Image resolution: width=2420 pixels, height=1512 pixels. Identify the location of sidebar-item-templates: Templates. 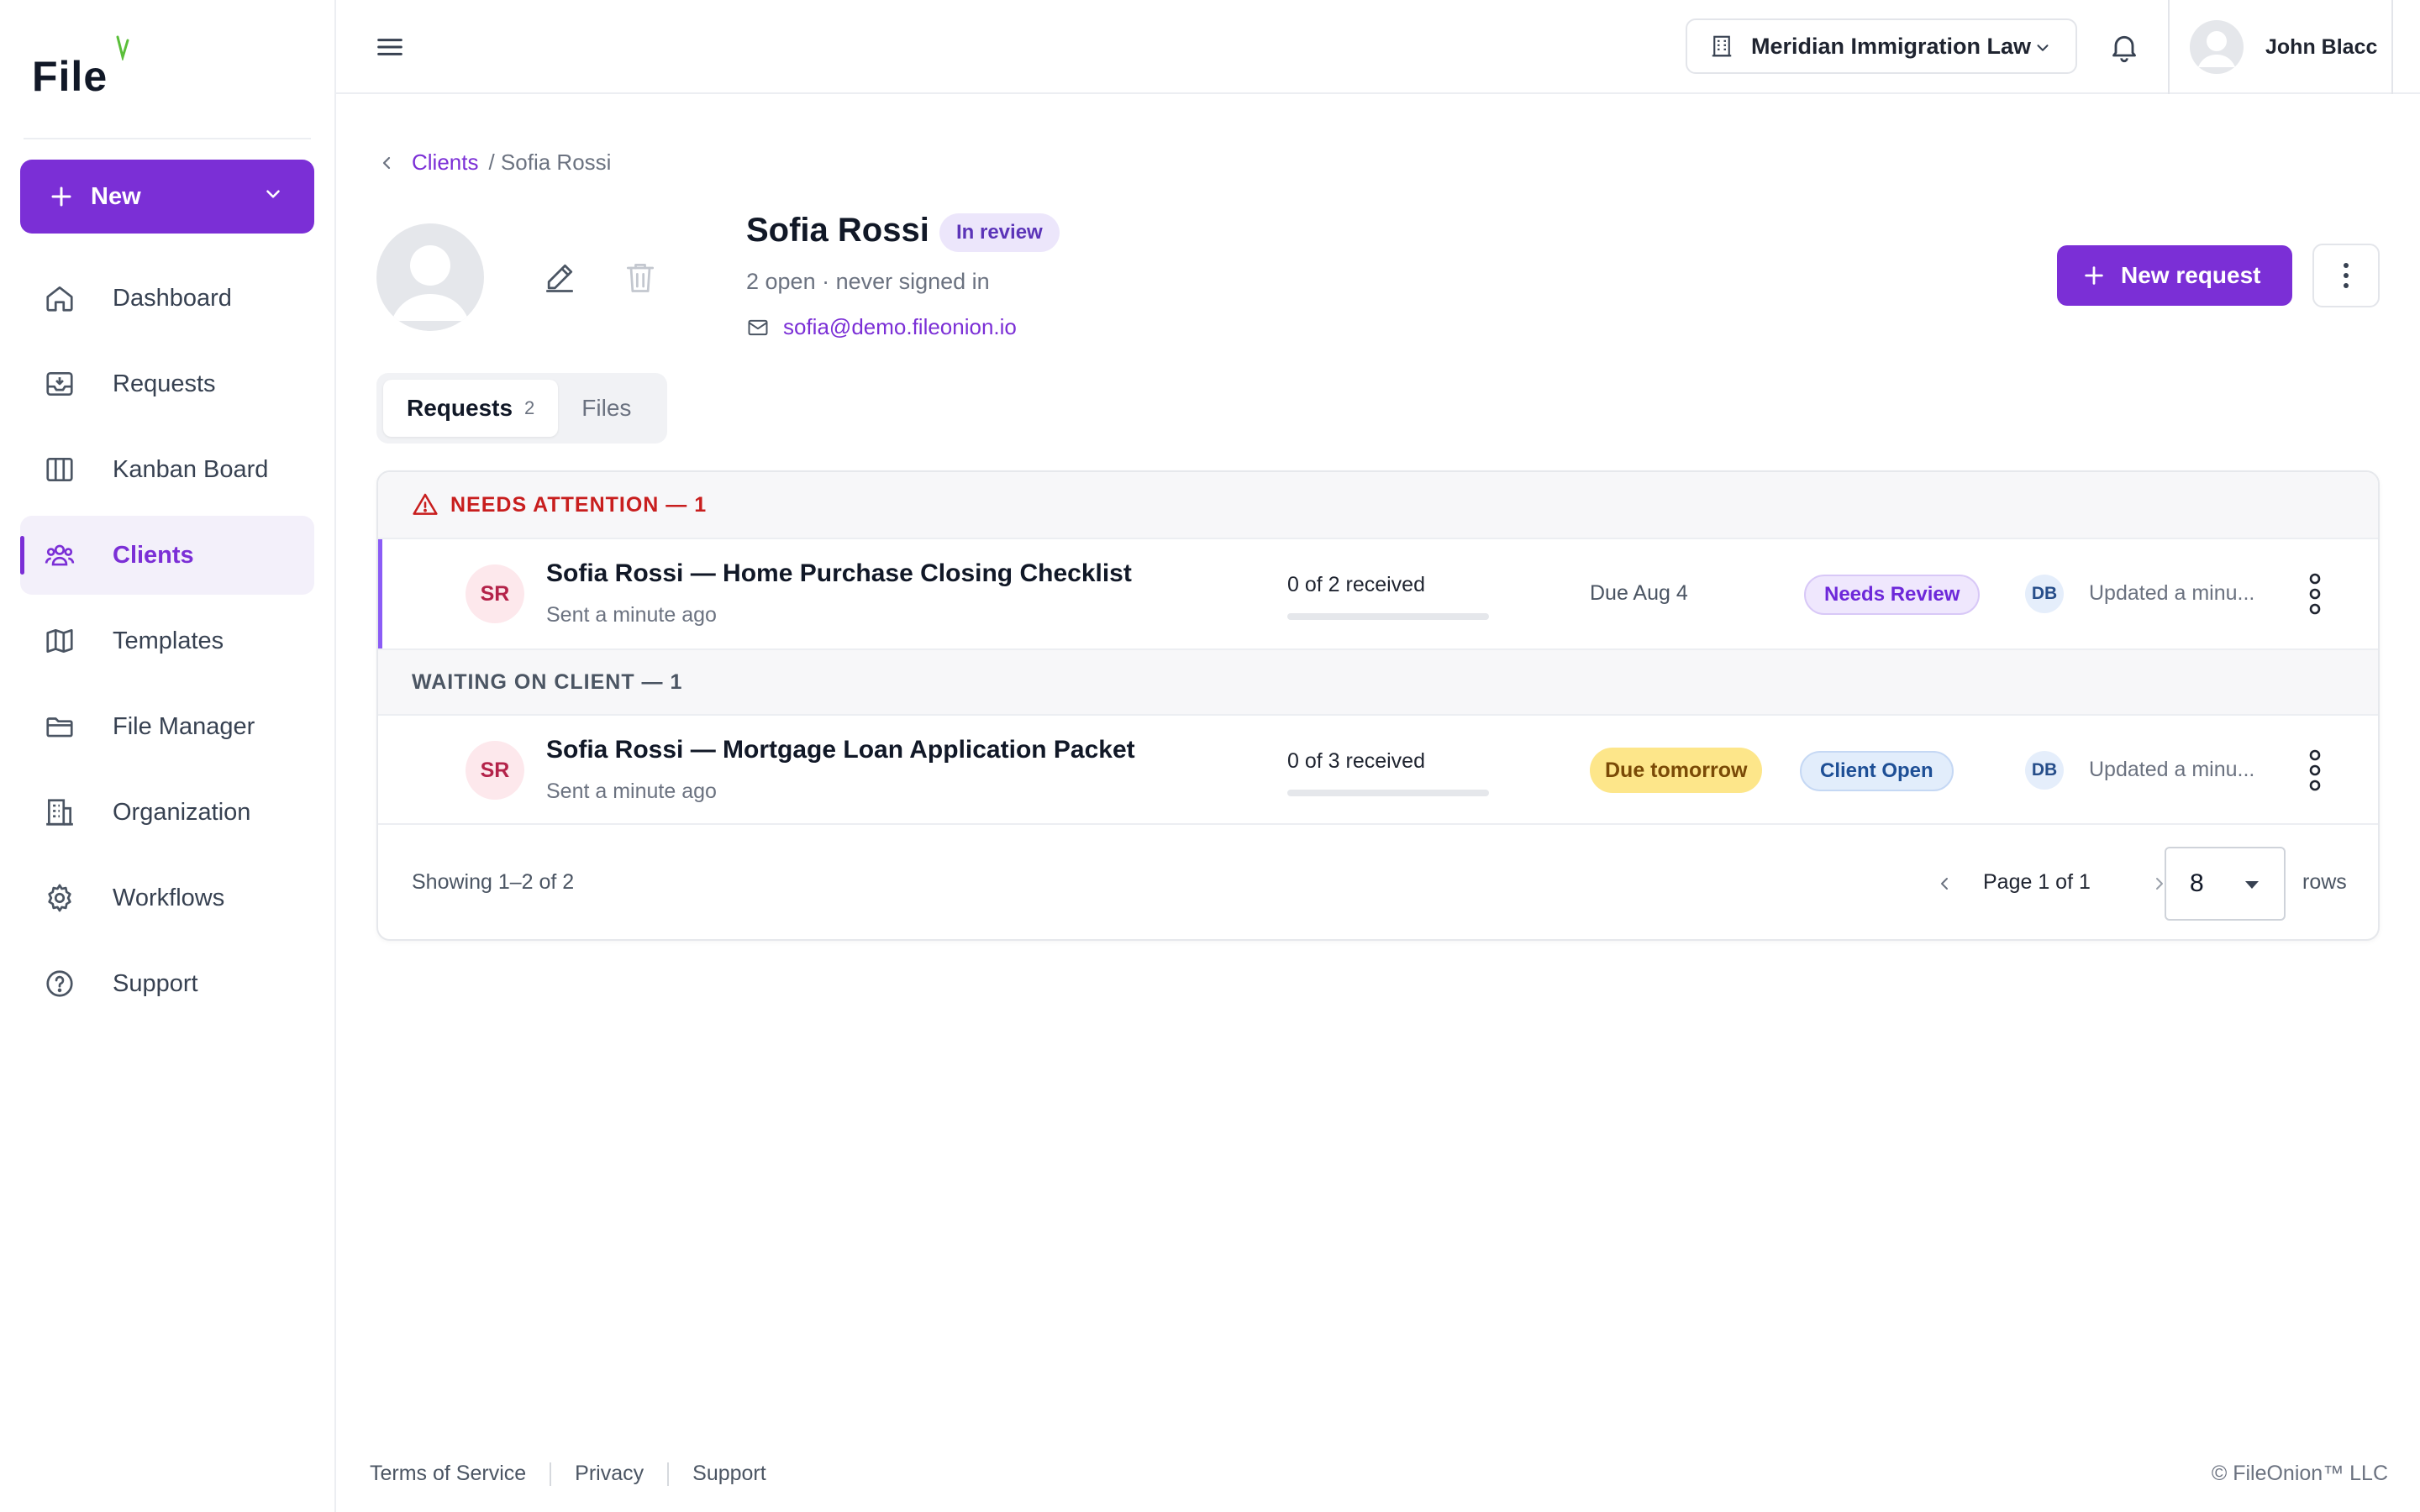
(167, 640).